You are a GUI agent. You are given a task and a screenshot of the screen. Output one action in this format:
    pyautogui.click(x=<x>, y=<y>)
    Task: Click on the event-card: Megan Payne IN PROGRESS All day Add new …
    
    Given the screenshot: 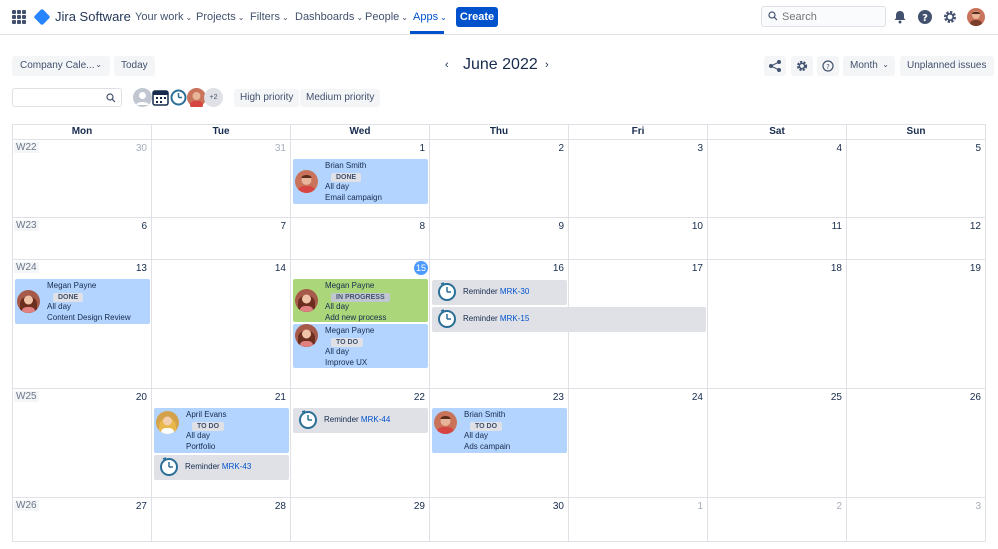 What is the action you would take?
    pyautogui.click(x=360, y=300)
    